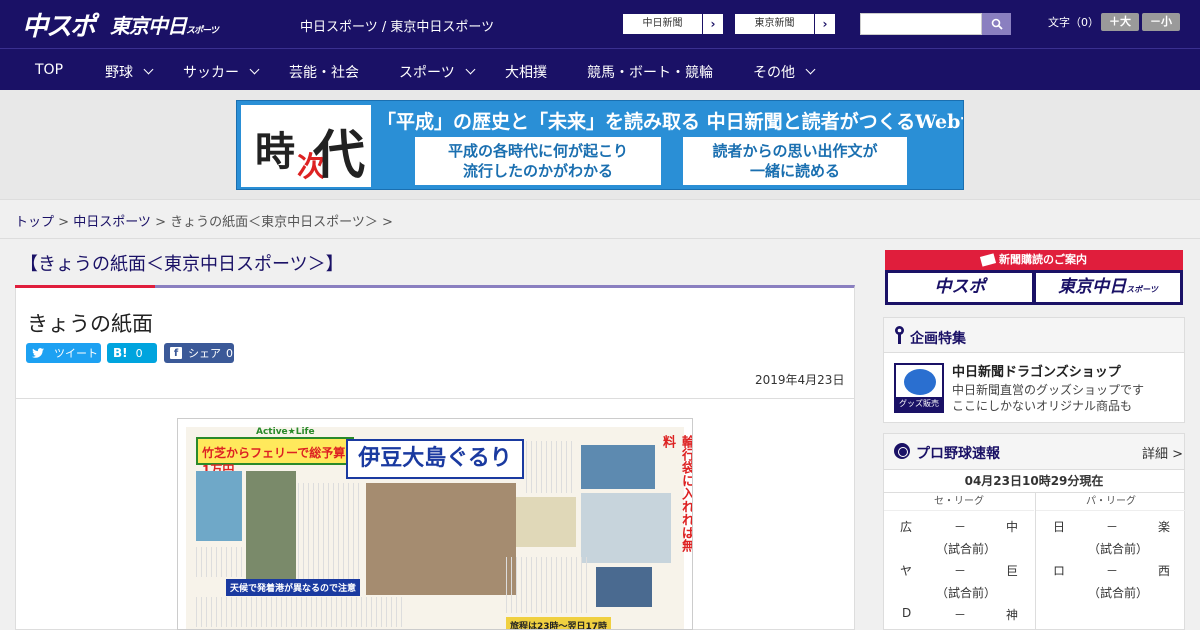 This screenshot has width=1200, height=630. I want to click on nav-item-racing: 競馬・ボート・競輪, so click(650, 72).